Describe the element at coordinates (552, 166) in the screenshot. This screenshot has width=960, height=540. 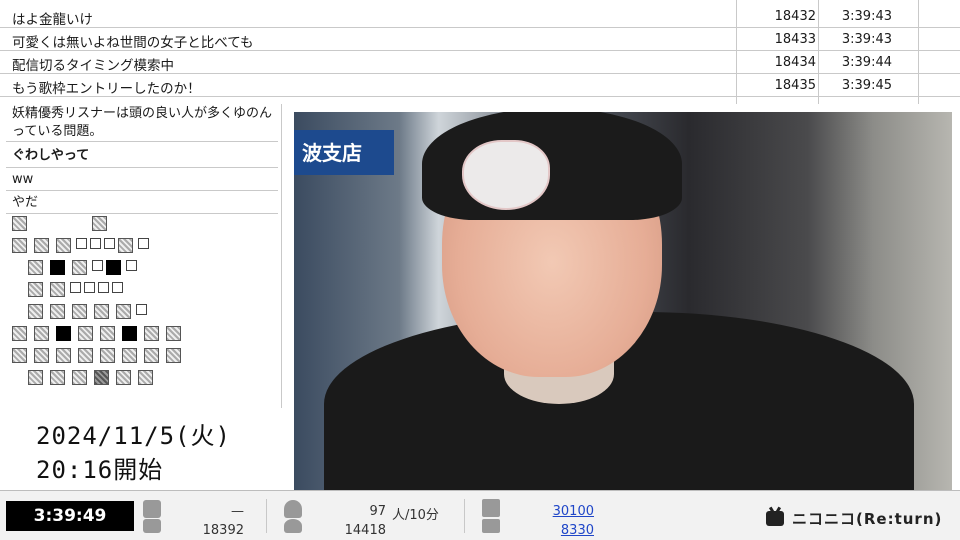
I see `streamer-hair` at that location.